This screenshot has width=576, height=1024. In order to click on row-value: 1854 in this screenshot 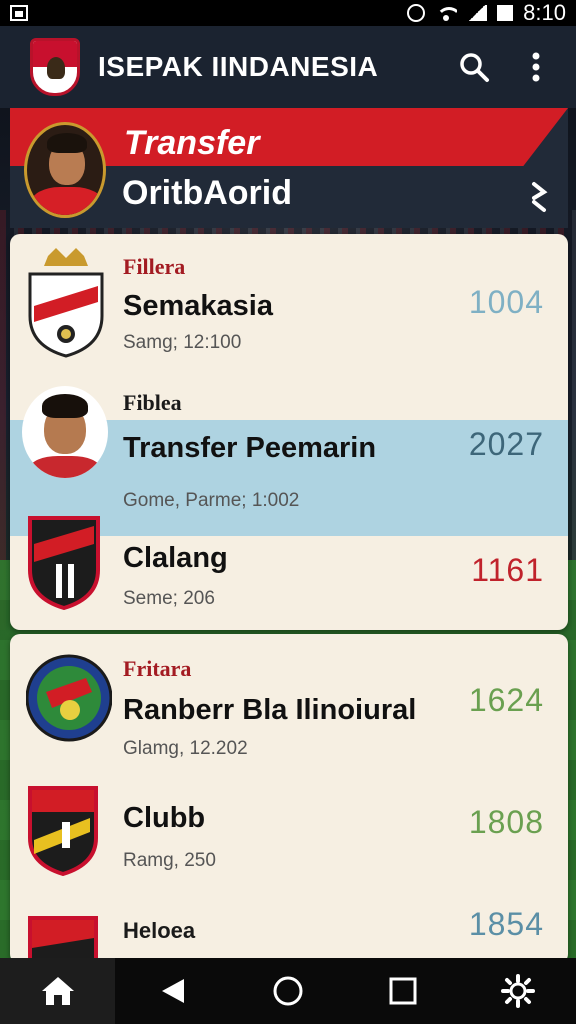, I will do `click(506, 924)`.